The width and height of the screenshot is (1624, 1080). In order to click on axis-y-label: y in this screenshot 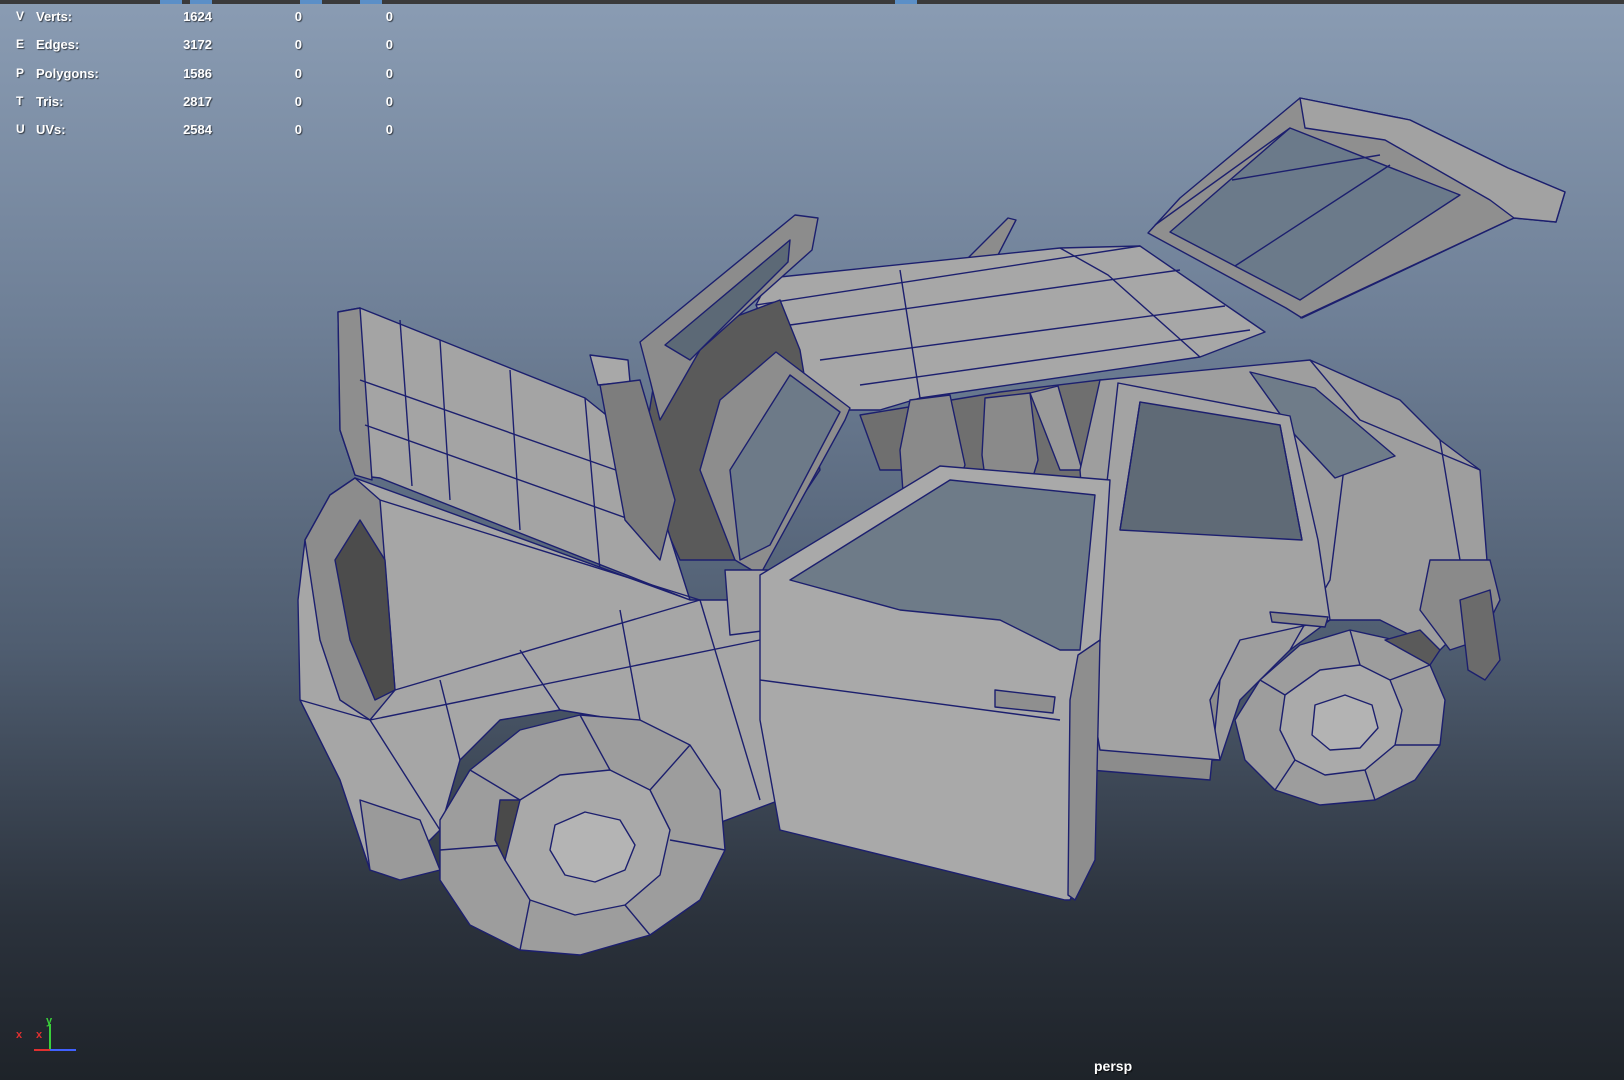, I will do `click(49, 1021)`.